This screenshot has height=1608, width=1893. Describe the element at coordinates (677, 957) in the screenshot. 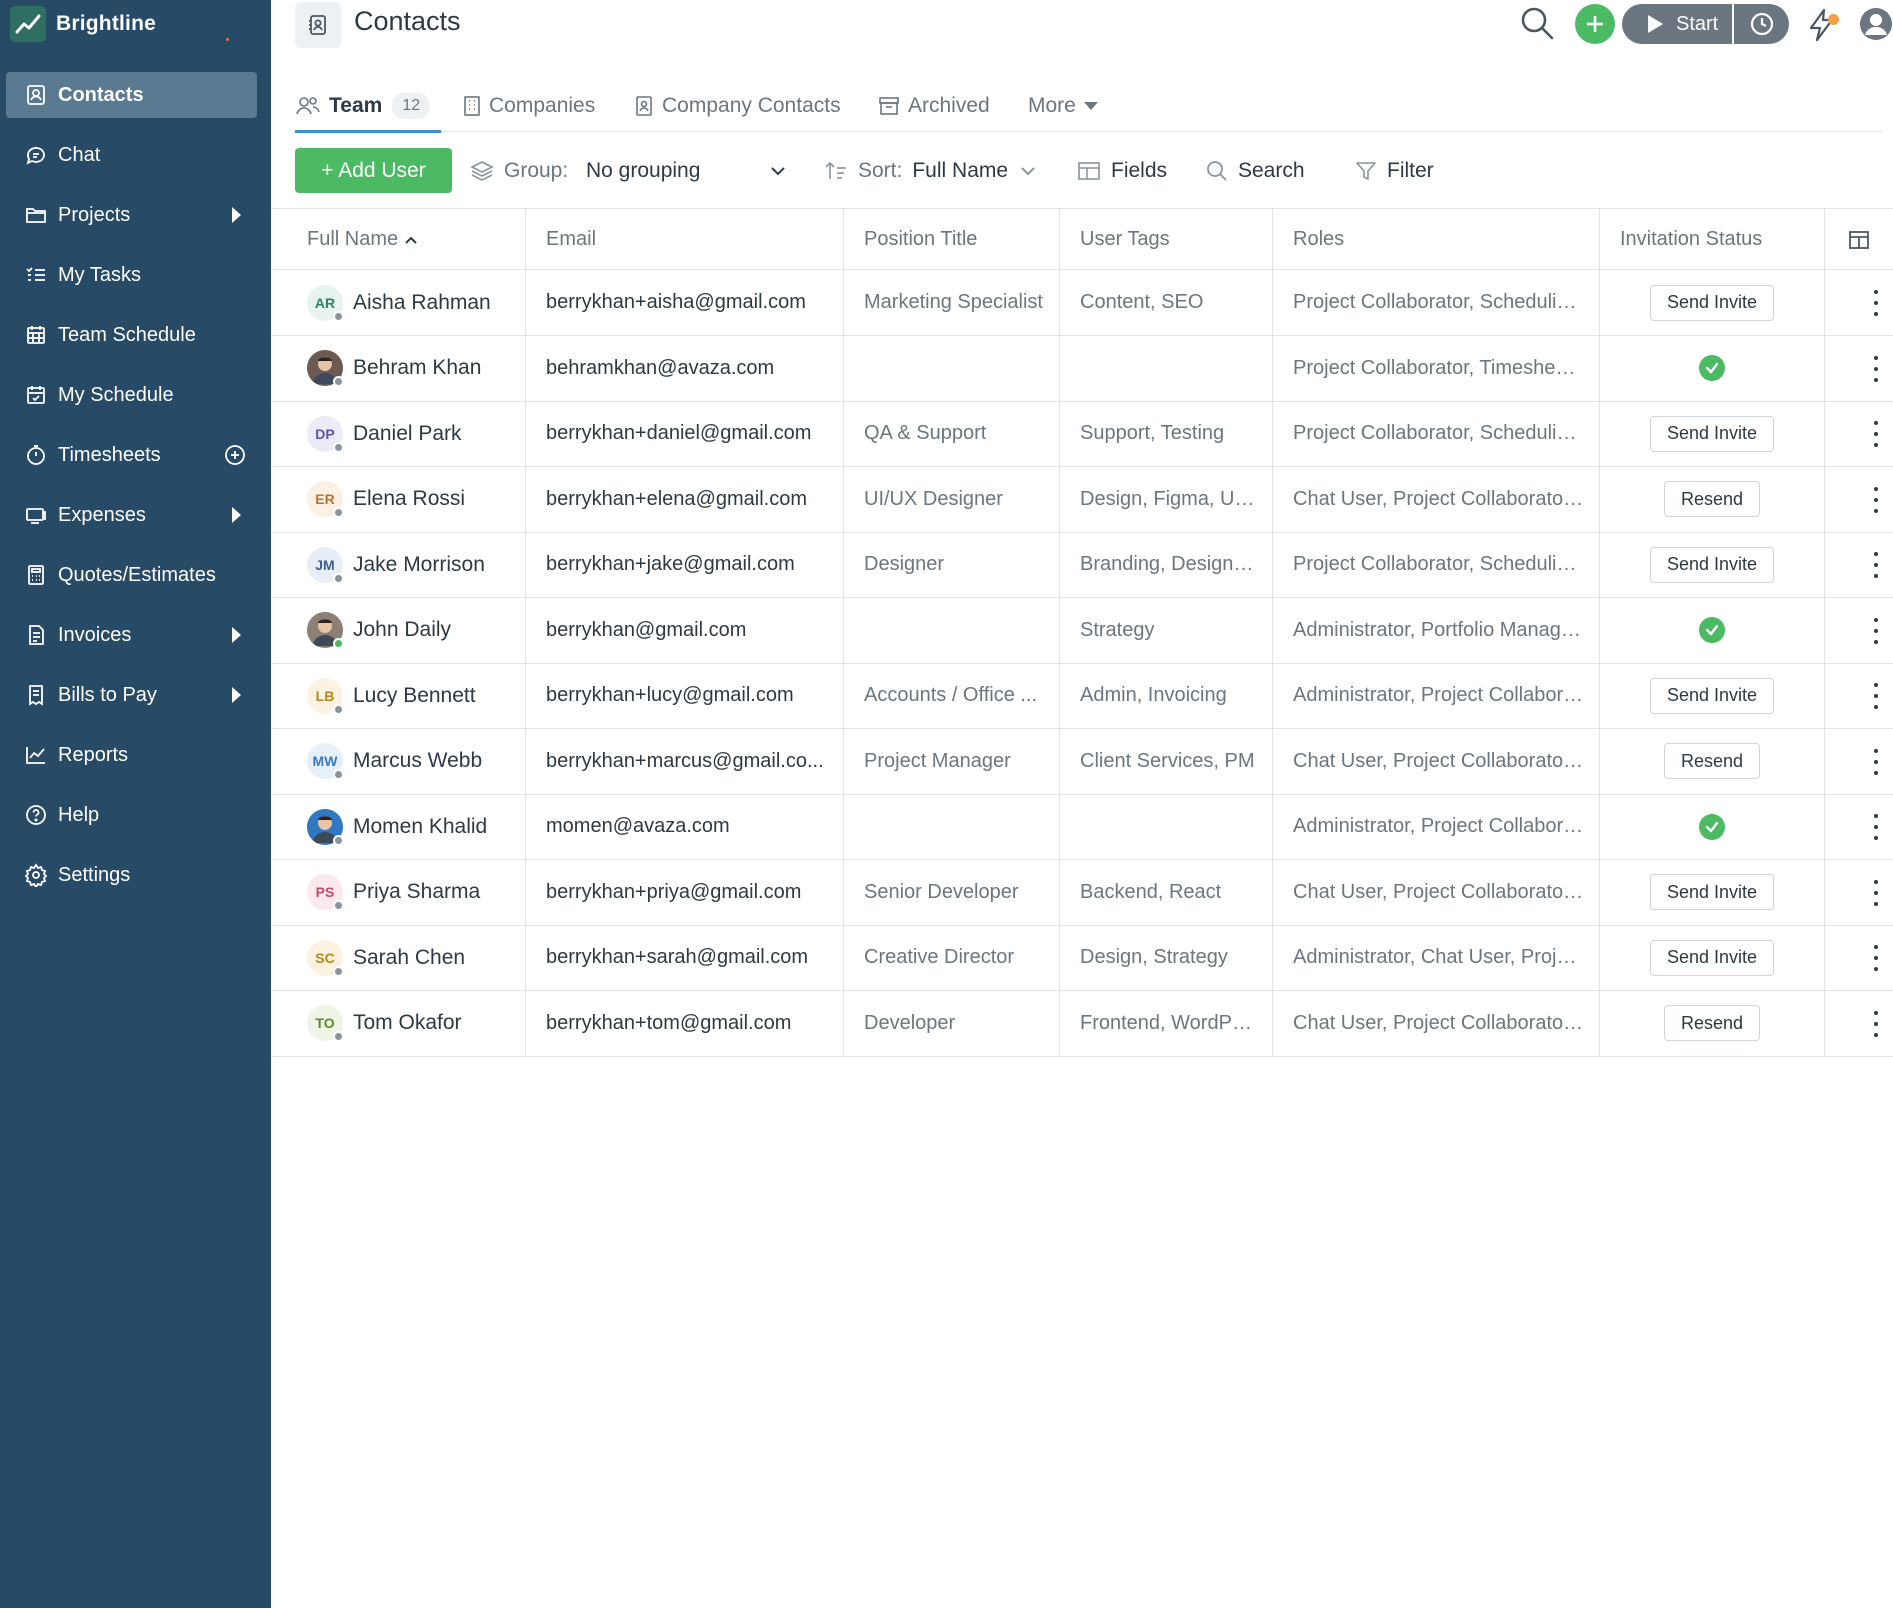

I see `email-text: berrykhan+sarah@gmail.com` at that location.